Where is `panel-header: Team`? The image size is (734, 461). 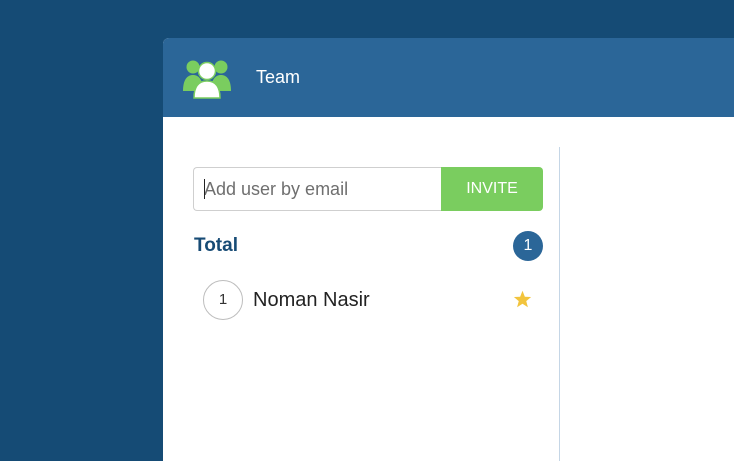
panel-header: Team is located at coordinates (448, 77).